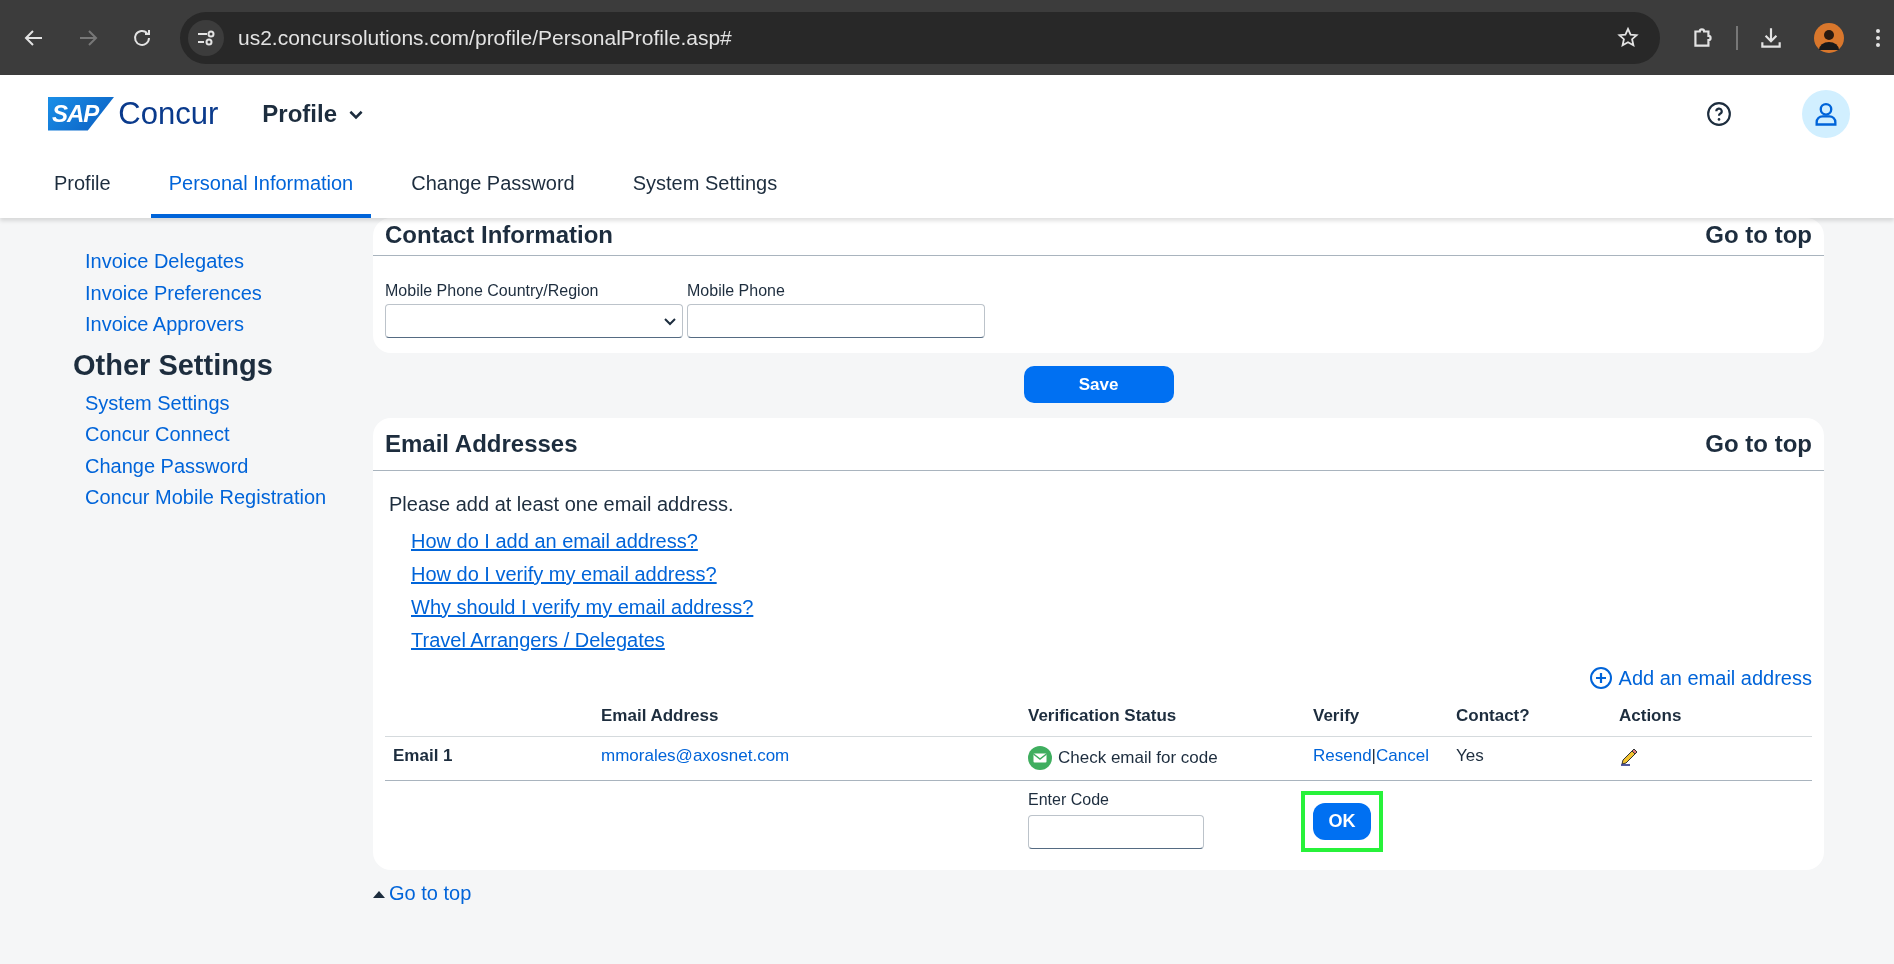 The height and width of the screenshot is (964, 1894). I want to click on pencil-icon, so click(1629, 756).